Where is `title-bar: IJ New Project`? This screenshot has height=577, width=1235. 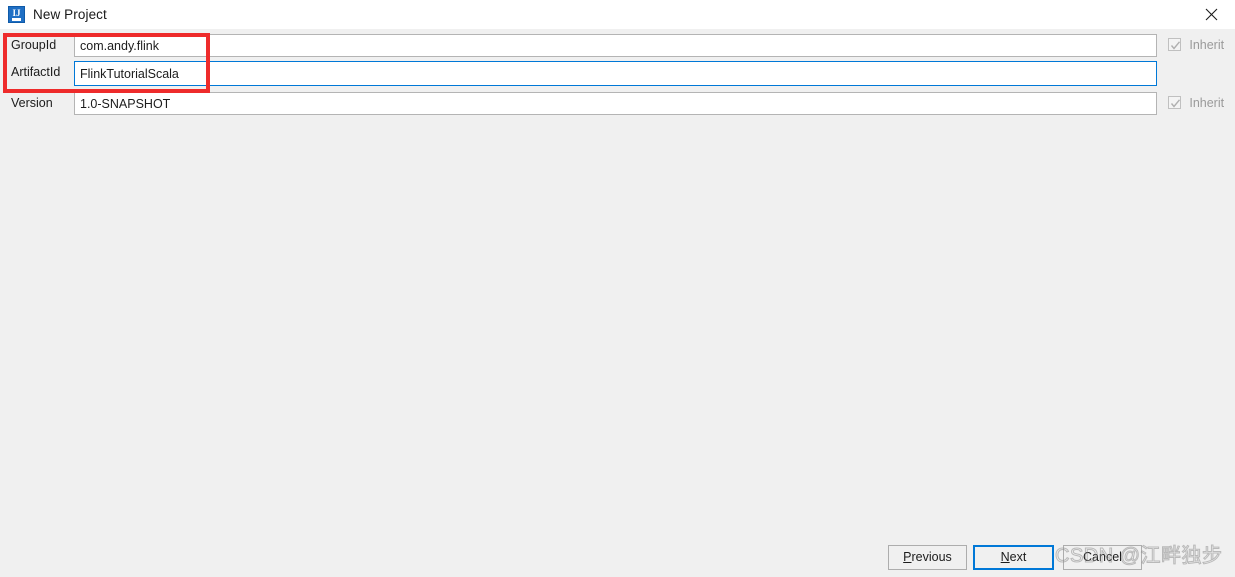 title-bar: IJ New Project is located at coordinates (617, 14).